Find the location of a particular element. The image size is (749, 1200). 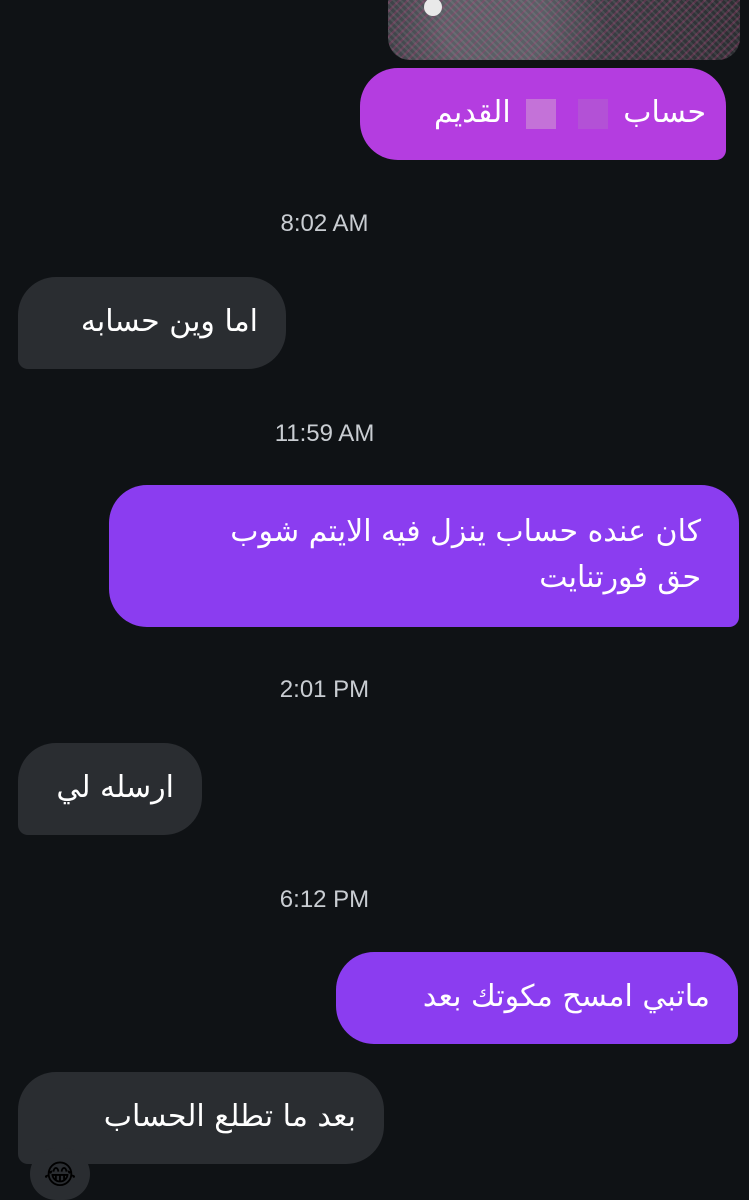

sent-message-bubble: حساب القديم is located at coordinates (543, 114).